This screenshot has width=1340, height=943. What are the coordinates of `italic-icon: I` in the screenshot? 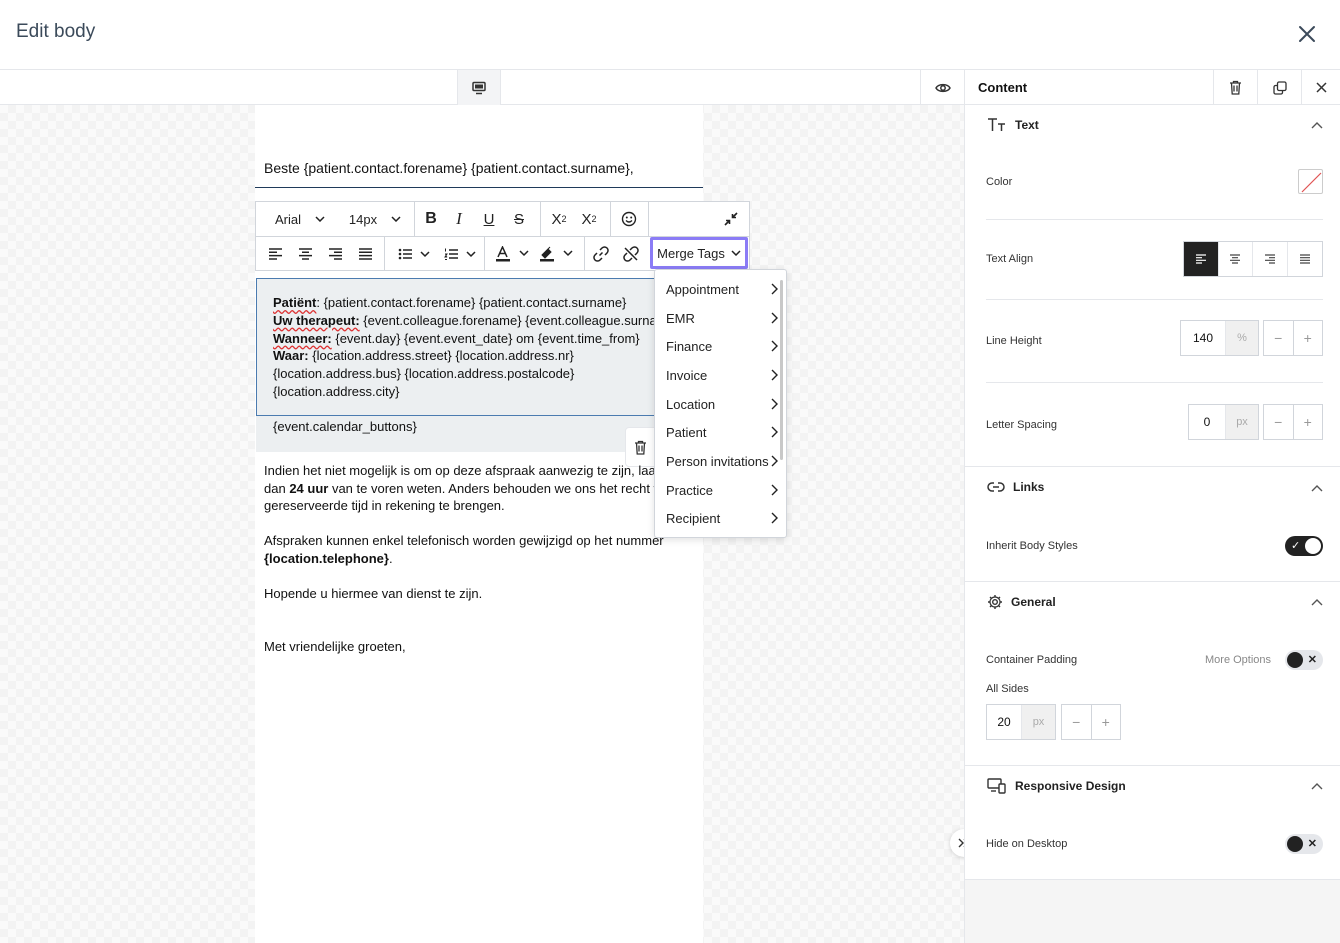 It's located at (459, 219).